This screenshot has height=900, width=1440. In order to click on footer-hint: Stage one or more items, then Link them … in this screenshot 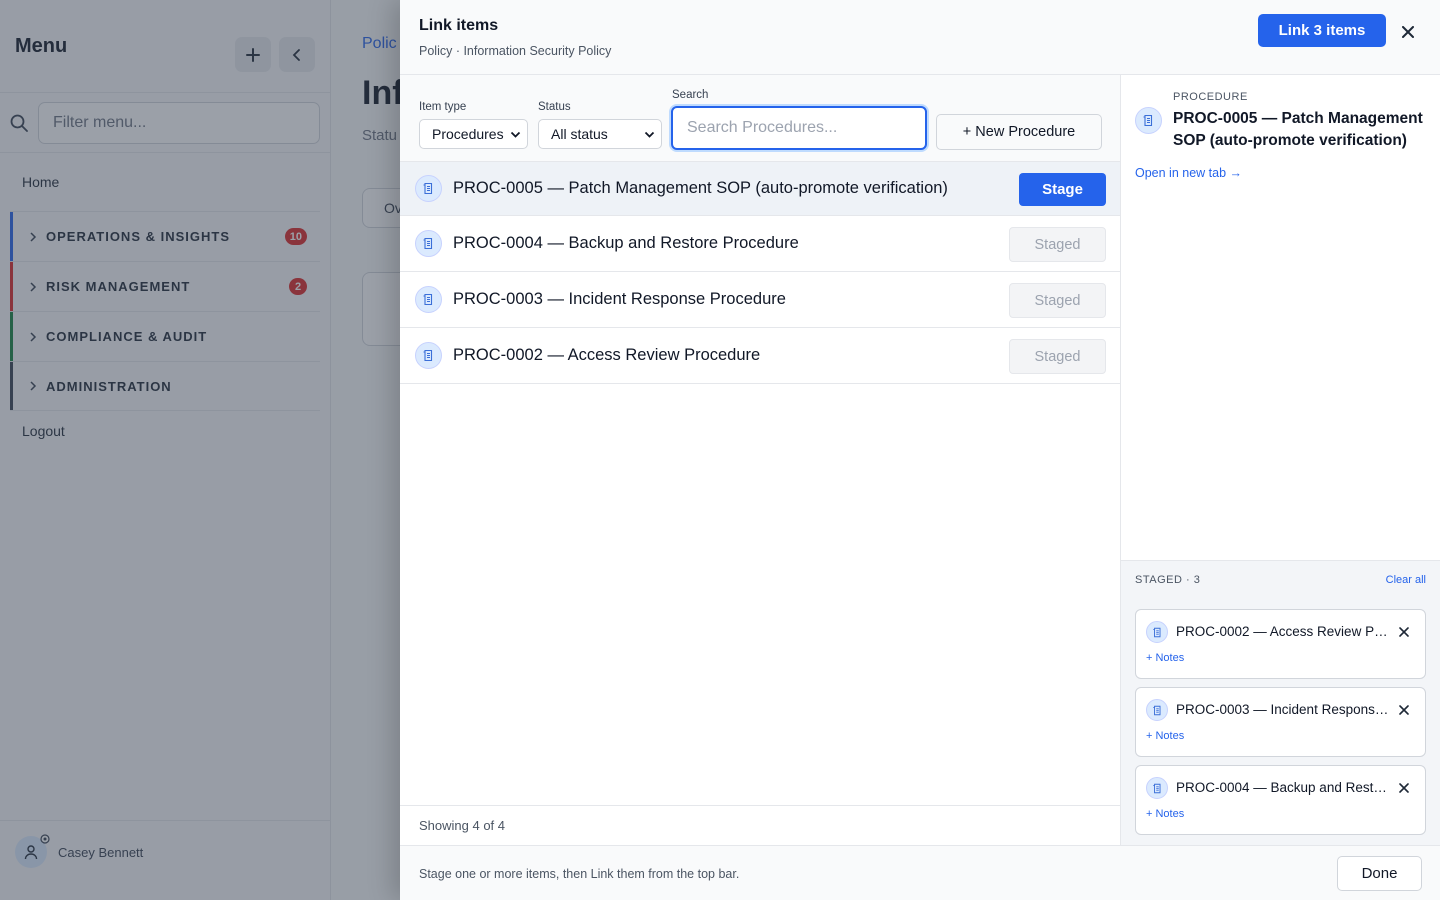, I will do `click(579, 874)`.